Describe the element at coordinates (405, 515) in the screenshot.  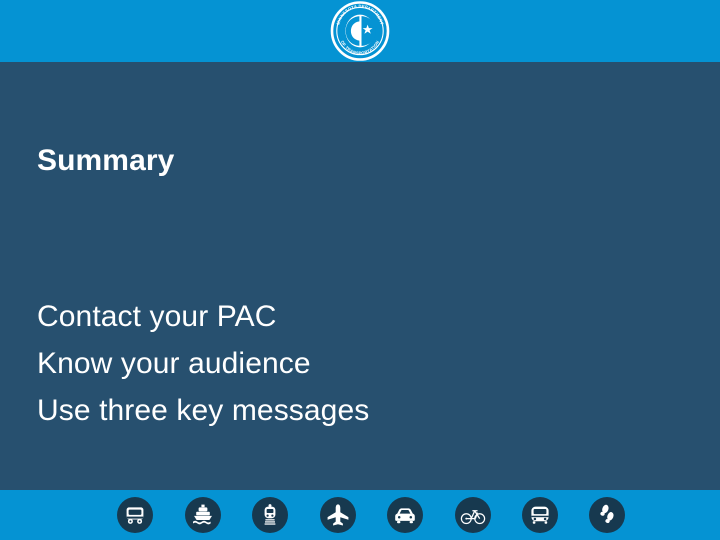
I see `car-icon` at that location.